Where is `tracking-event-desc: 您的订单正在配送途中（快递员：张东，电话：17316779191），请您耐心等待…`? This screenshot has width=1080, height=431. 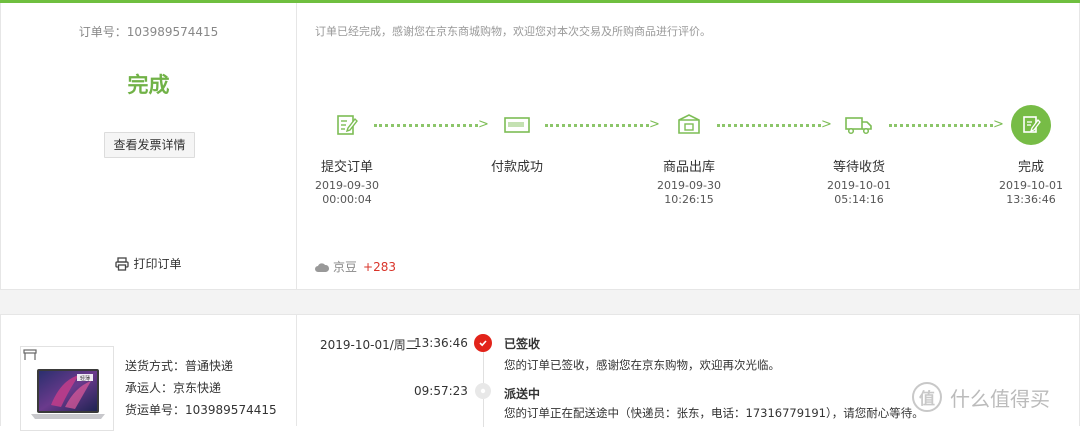 tracking-event-desc: 您的订单正在配送途中（快递员：张东，电话：17316779191），请您耐心等待… is located at coordinates (714, 413).